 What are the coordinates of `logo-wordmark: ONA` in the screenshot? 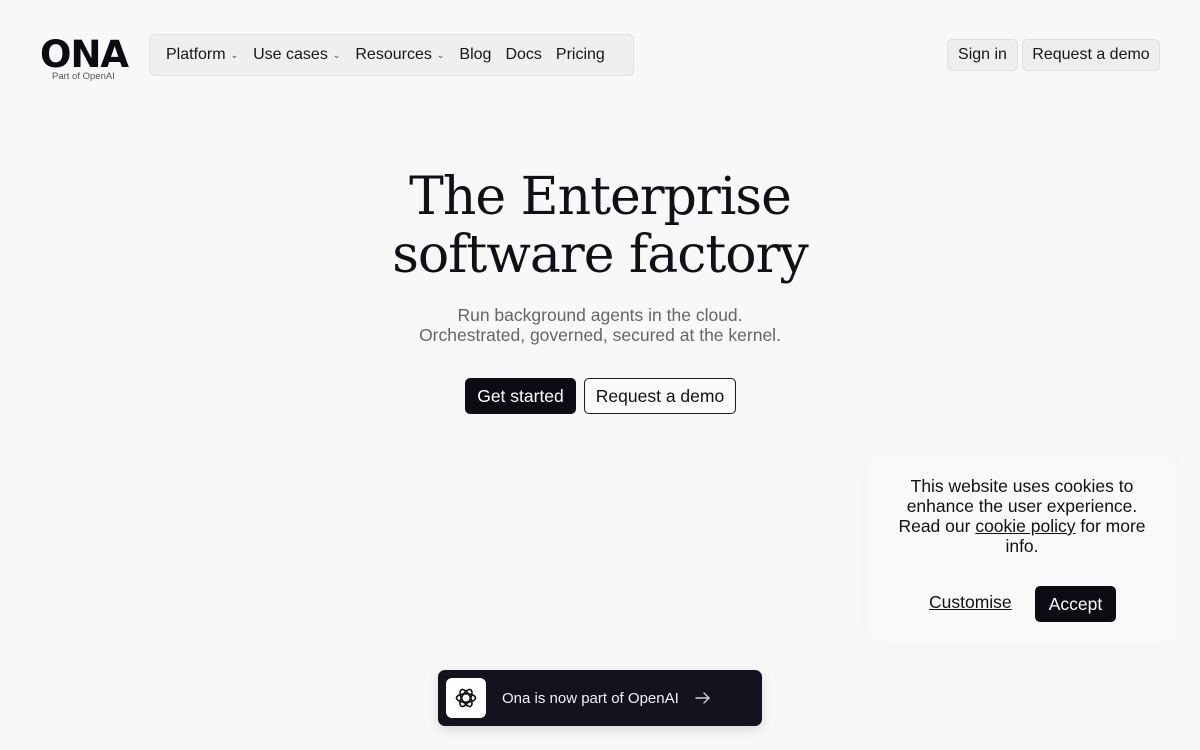 It's located at (84, 54).